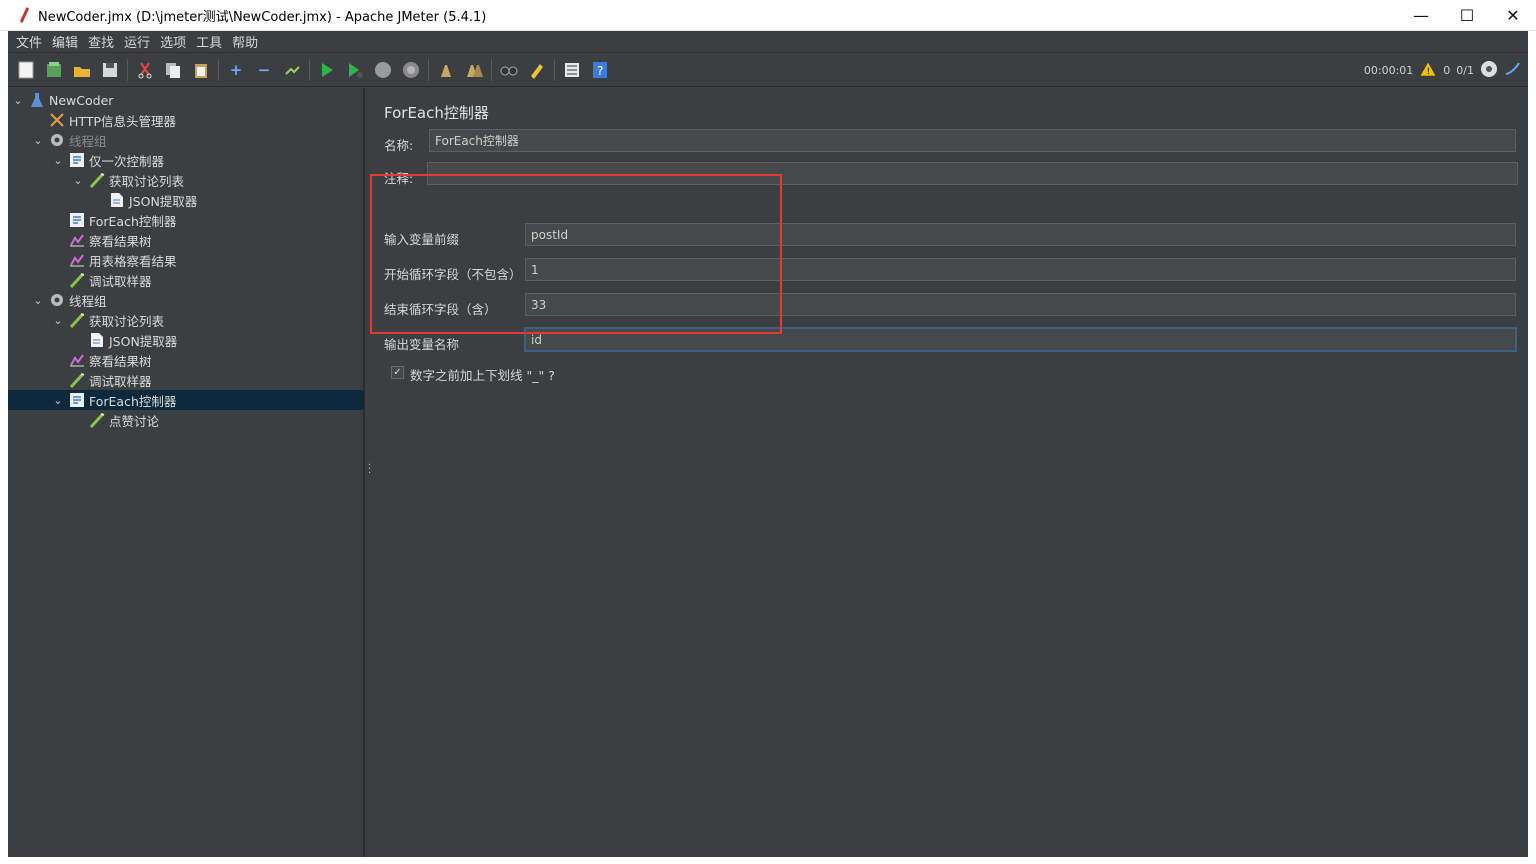 Image resolution: width=1536 pixels, height=864 pixels. I want to click on tree-node-label: NewCoder, so click(81, 100).